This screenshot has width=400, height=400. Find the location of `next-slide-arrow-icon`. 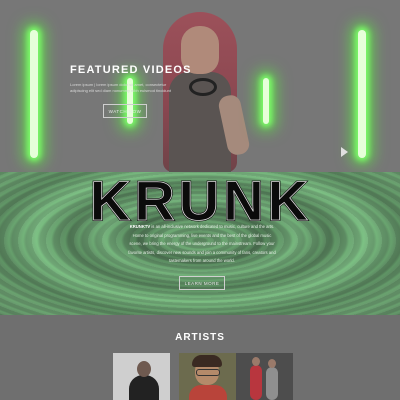

next-slide-arrow-icon is located at coordinates (344, 152).